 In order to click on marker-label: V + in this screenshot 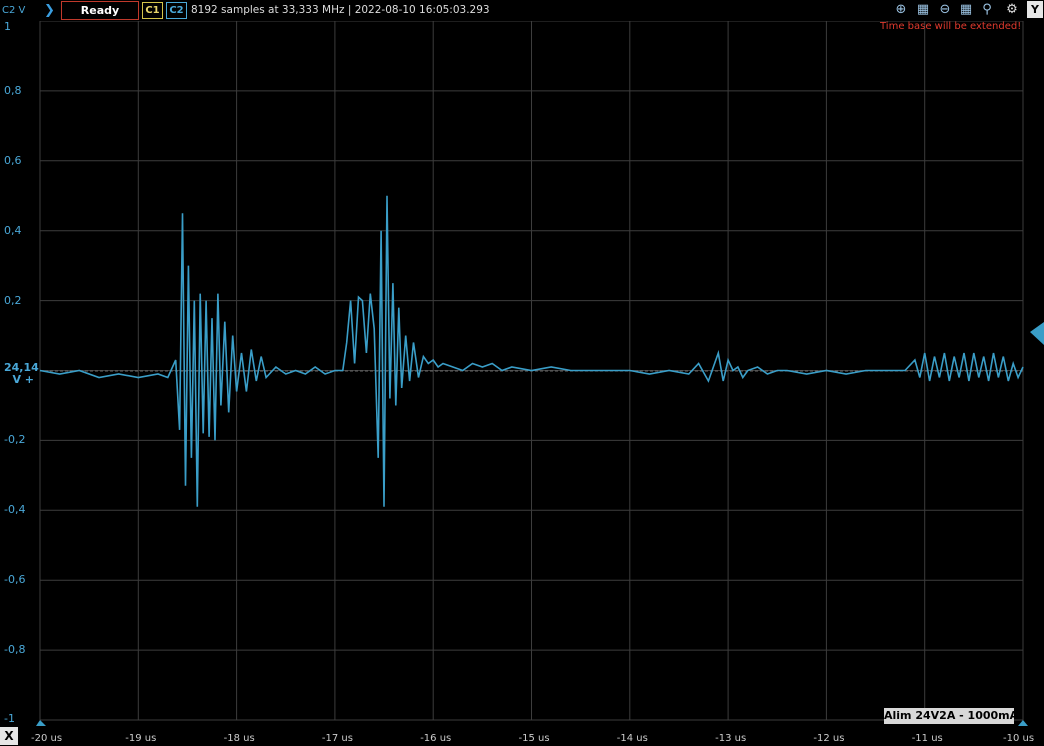, I will do `click(23, 379)`.